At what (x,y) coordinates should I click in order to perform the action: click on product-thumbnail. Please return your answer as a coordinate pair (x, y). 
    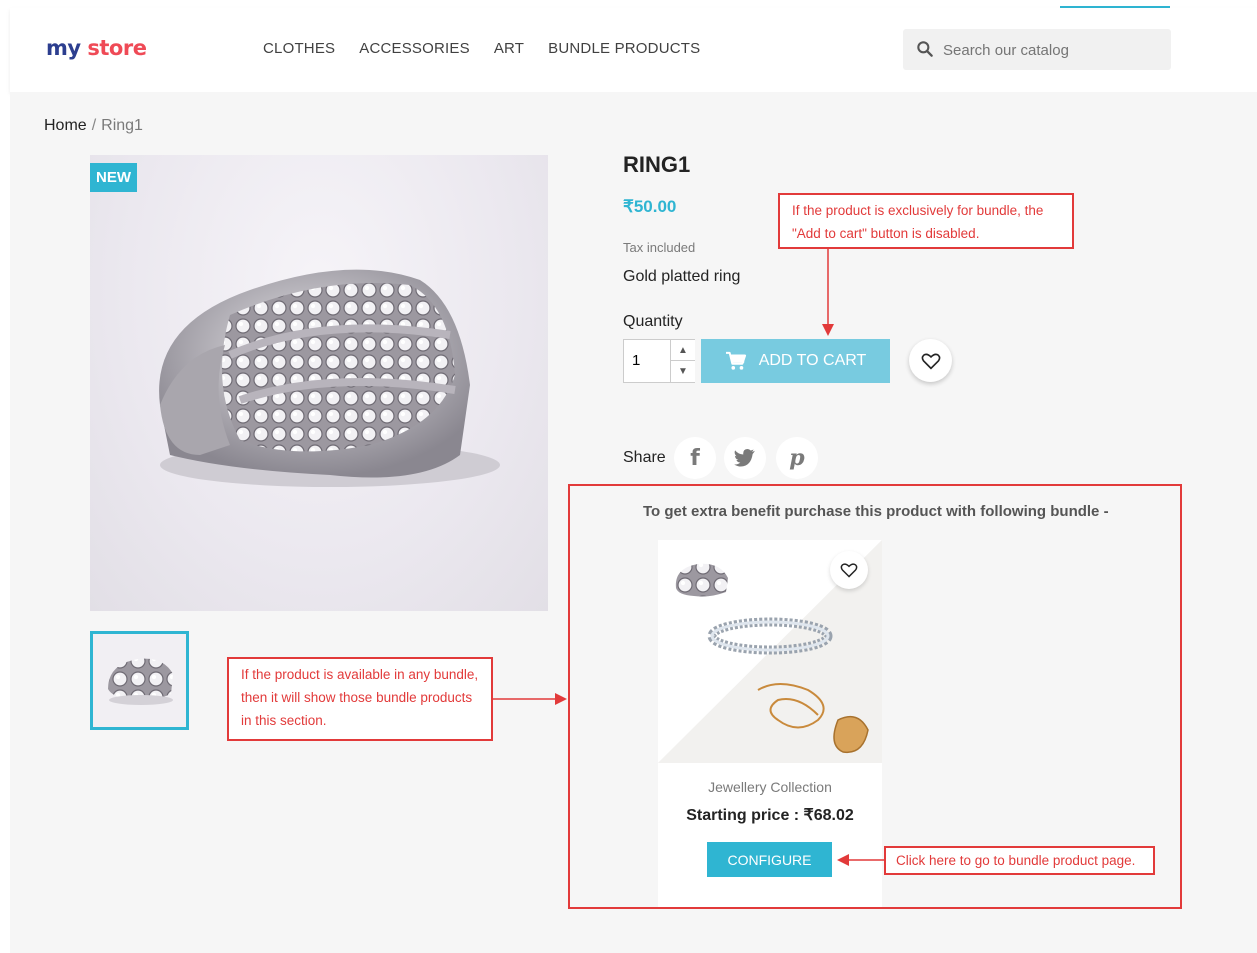
    Looking at the image, I should click on (139, 680).